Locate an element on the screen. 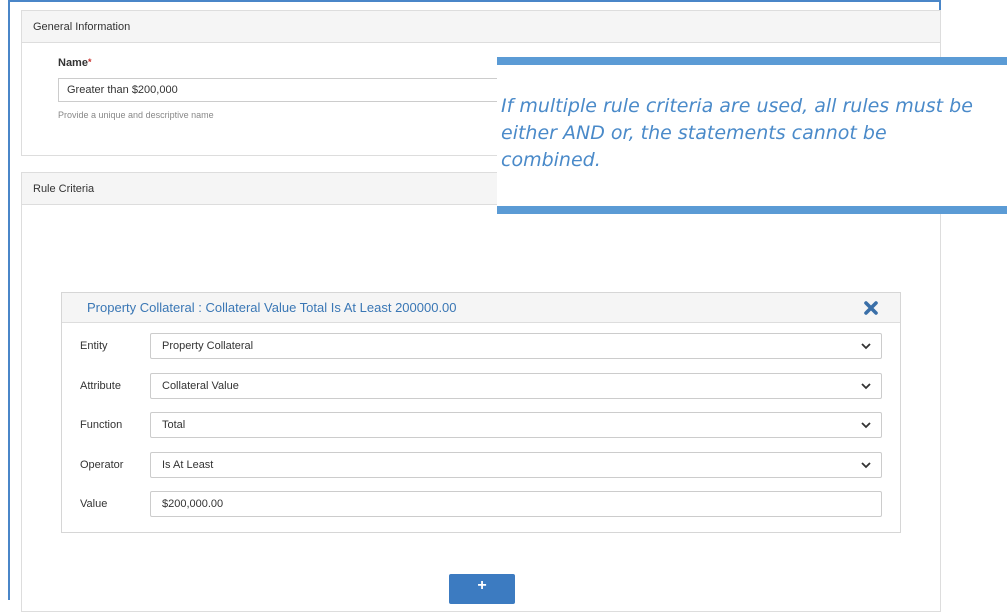 This screenshot has width=1007, height=612. name-label-text: Name is located at coordinates (73, 63).